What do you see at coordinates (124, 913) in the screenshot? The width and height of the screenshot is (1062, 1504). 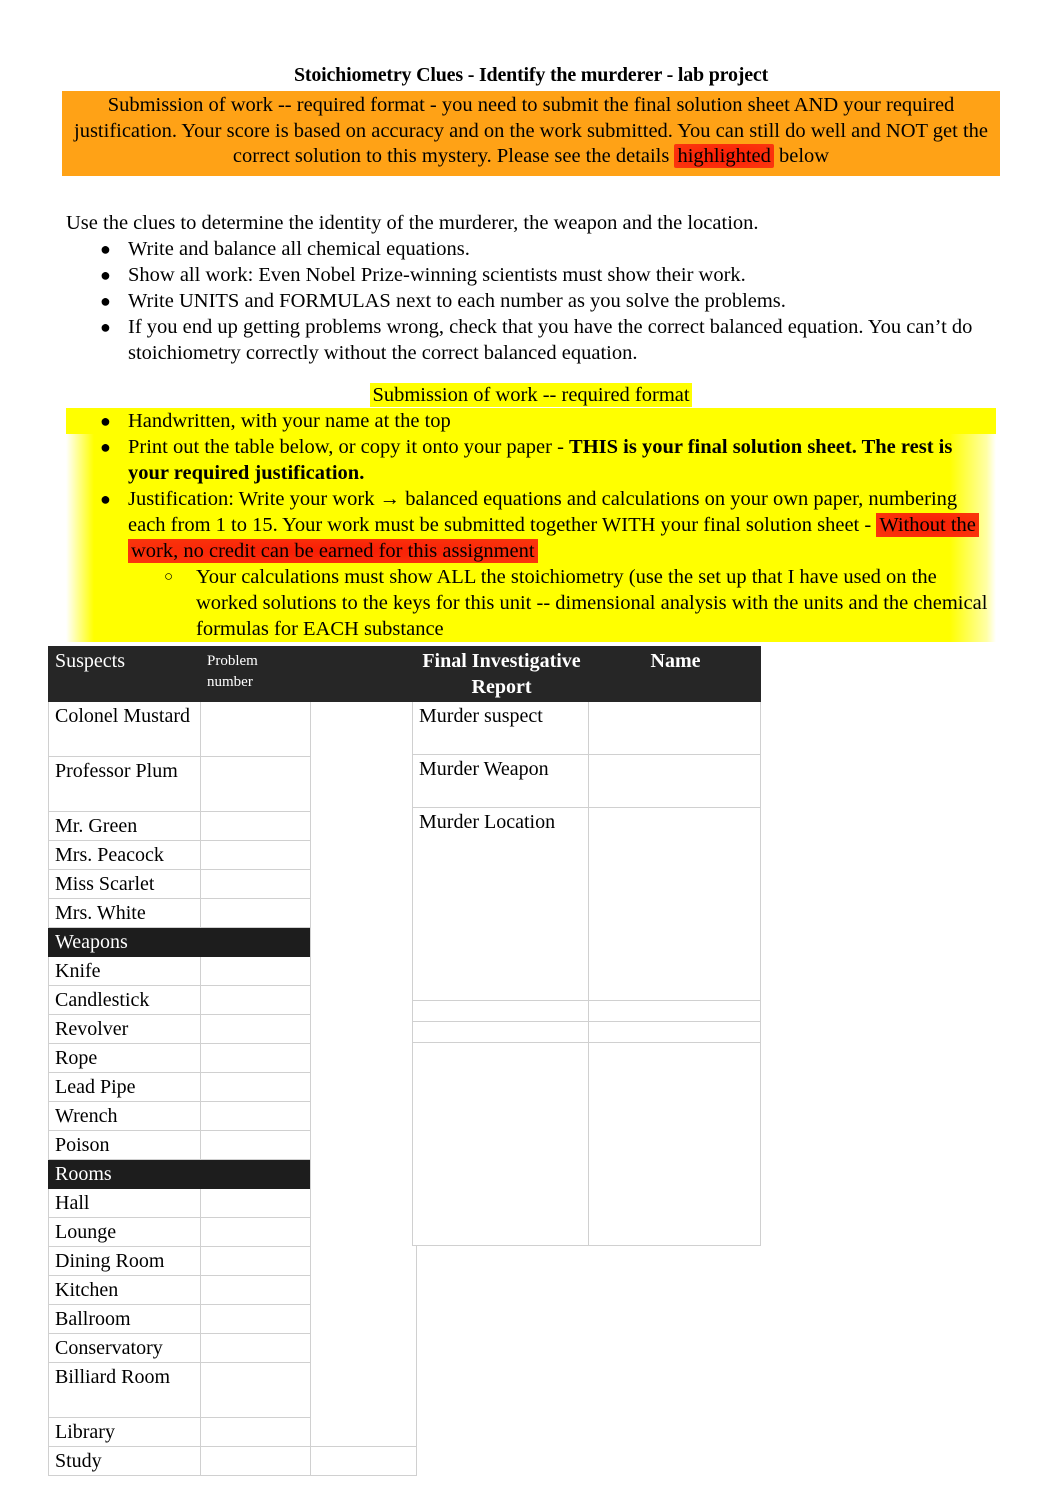 I see `suspect-name: Mrs. White` at bounding box center [124, 913].